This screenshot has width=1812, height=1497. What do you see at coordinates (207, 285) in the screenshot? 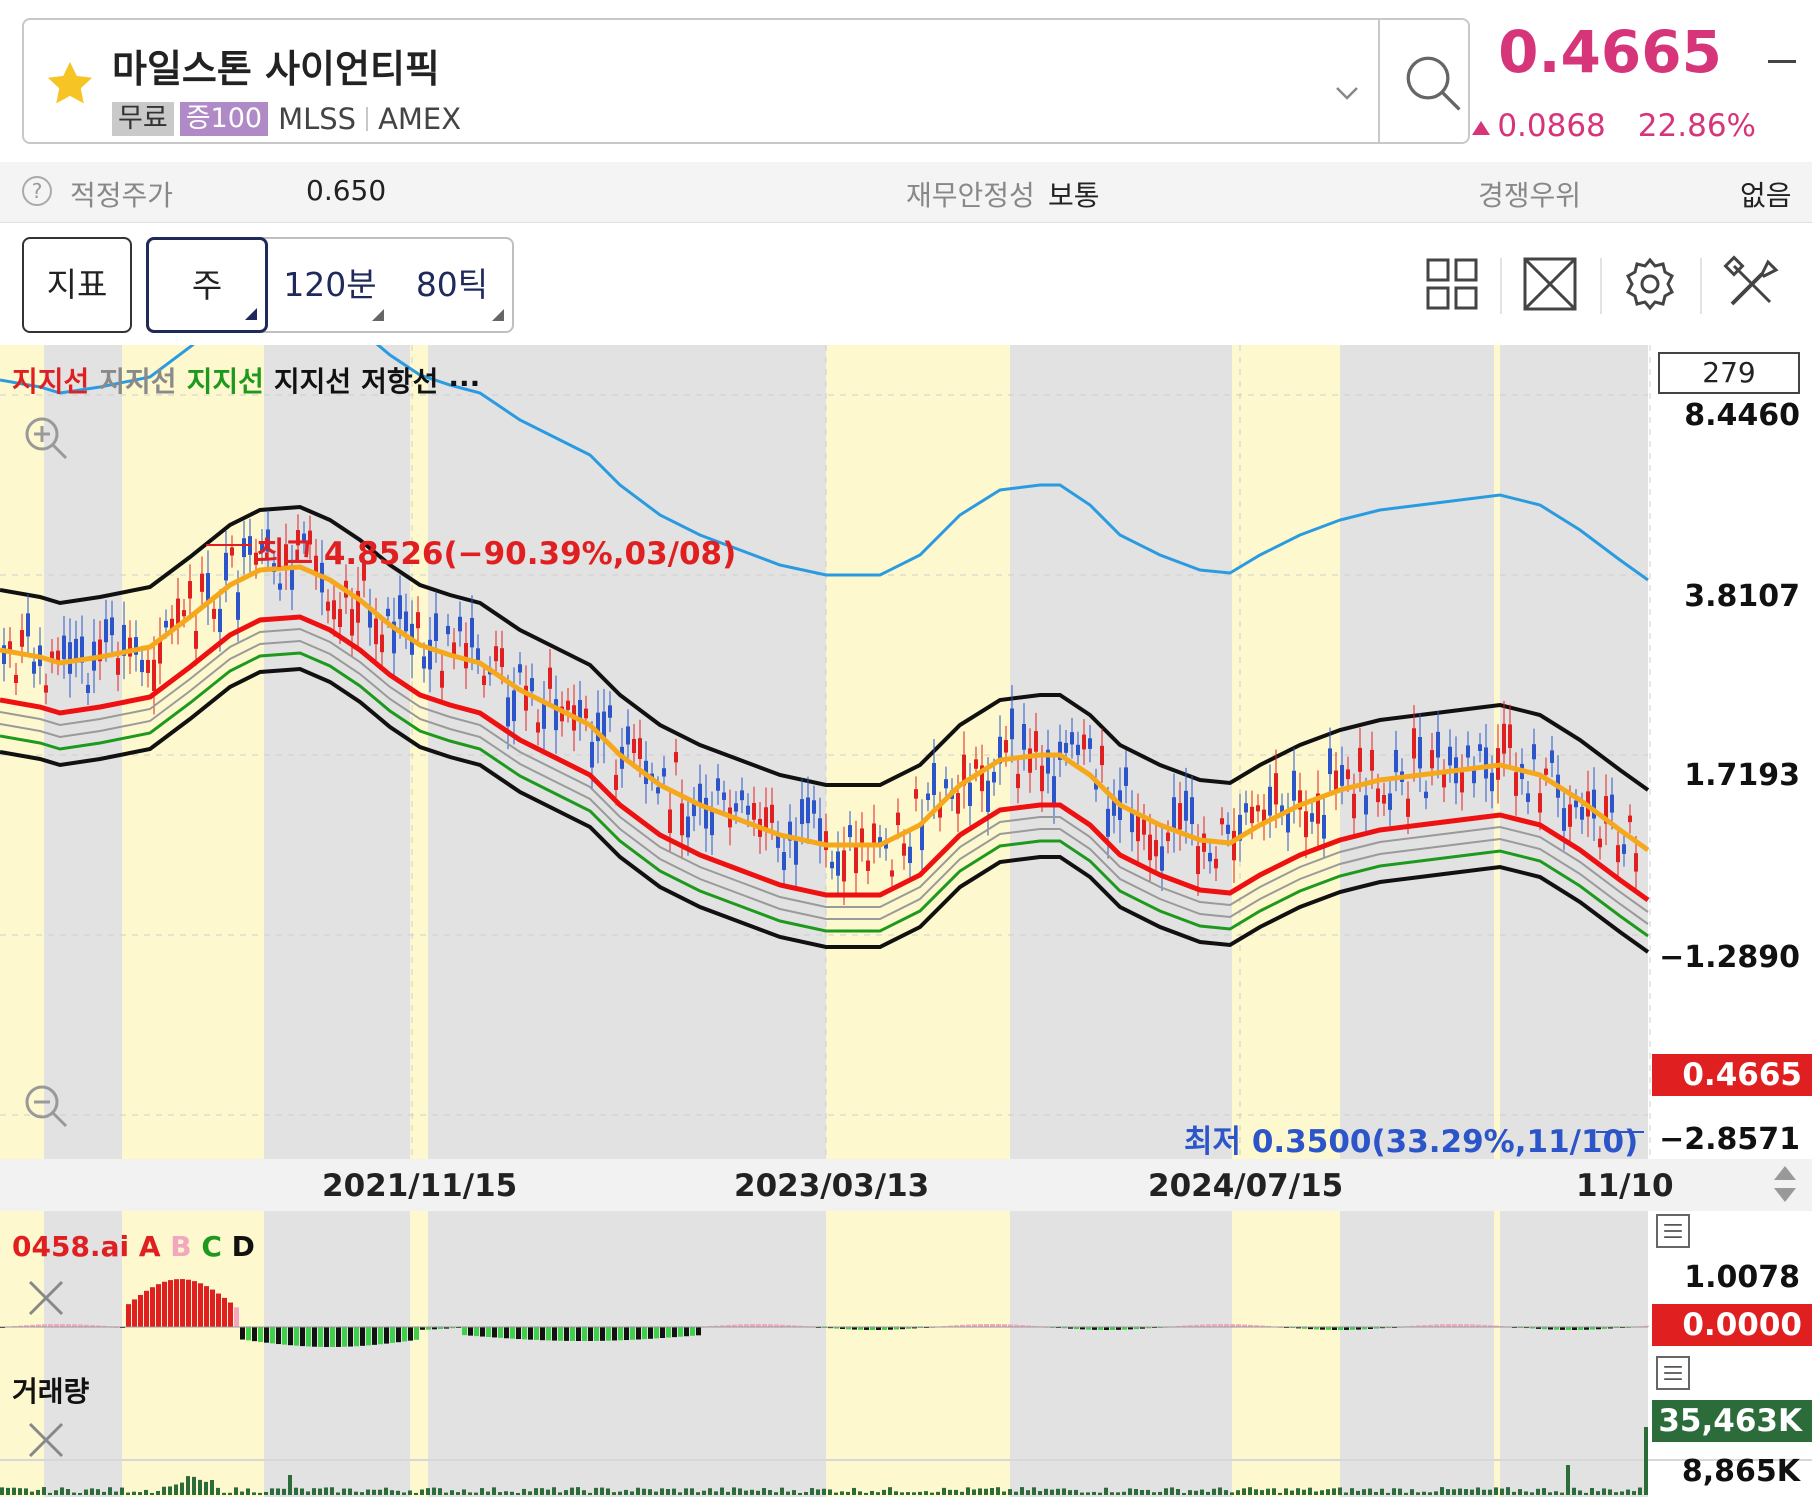
I see `period-week-tab: 주` at bounding box center [207, 285].